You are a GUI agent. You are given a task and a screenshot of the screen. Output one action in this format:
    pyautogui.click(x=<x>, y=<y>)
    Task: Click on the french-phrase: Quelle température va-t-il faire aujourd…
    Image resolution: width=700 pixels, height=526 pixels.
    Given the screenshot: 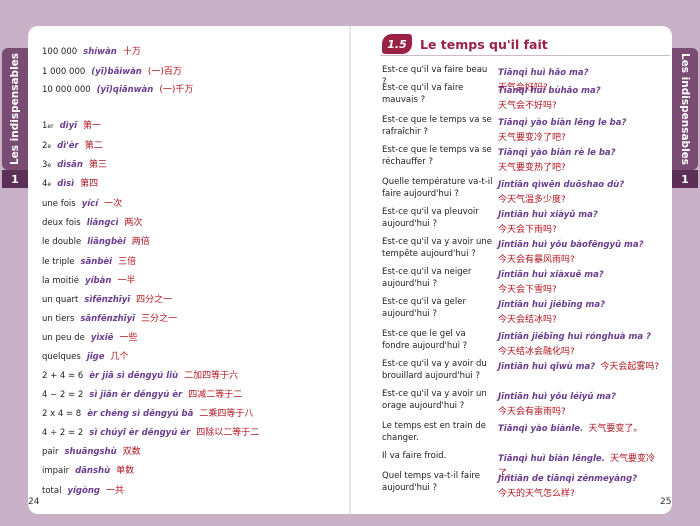 What is the action you would take?
    pyautogui.click(x=437, y=188)
    